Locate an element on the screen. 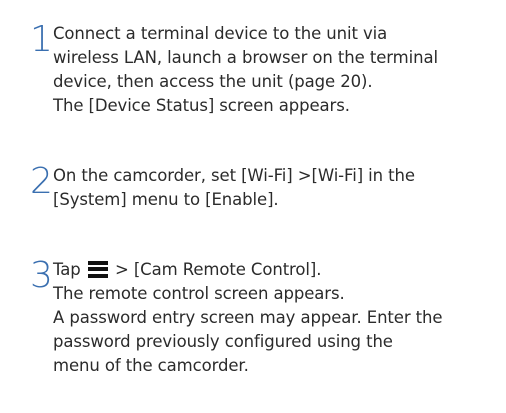  tap-label: Tap is located at coordinates (67, 269).